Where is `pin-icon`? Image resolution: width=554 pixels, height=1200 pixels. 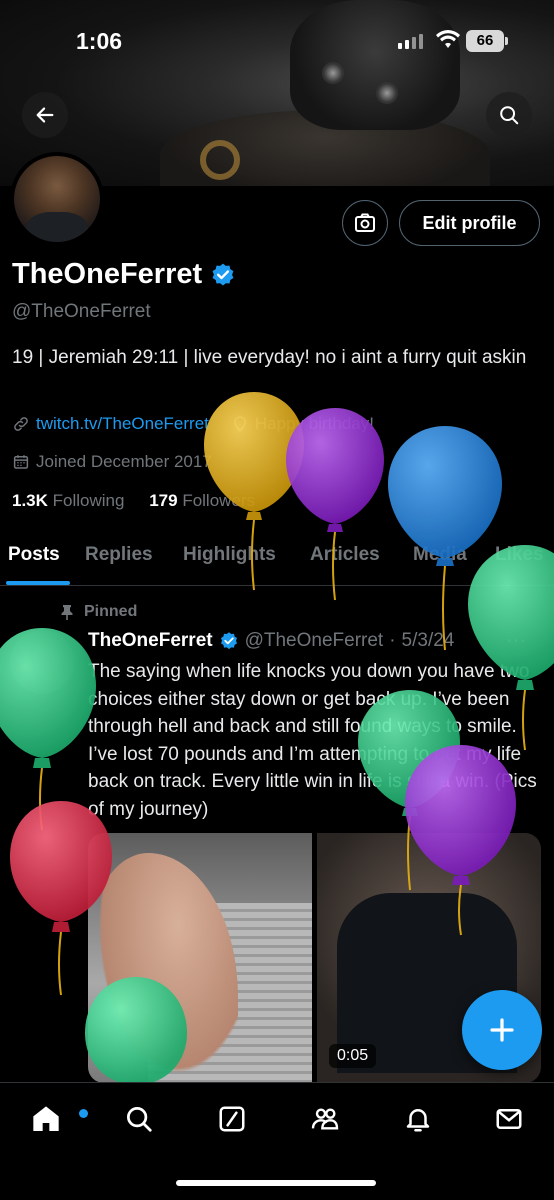
pin-icon is located at coordinates (67, 612).